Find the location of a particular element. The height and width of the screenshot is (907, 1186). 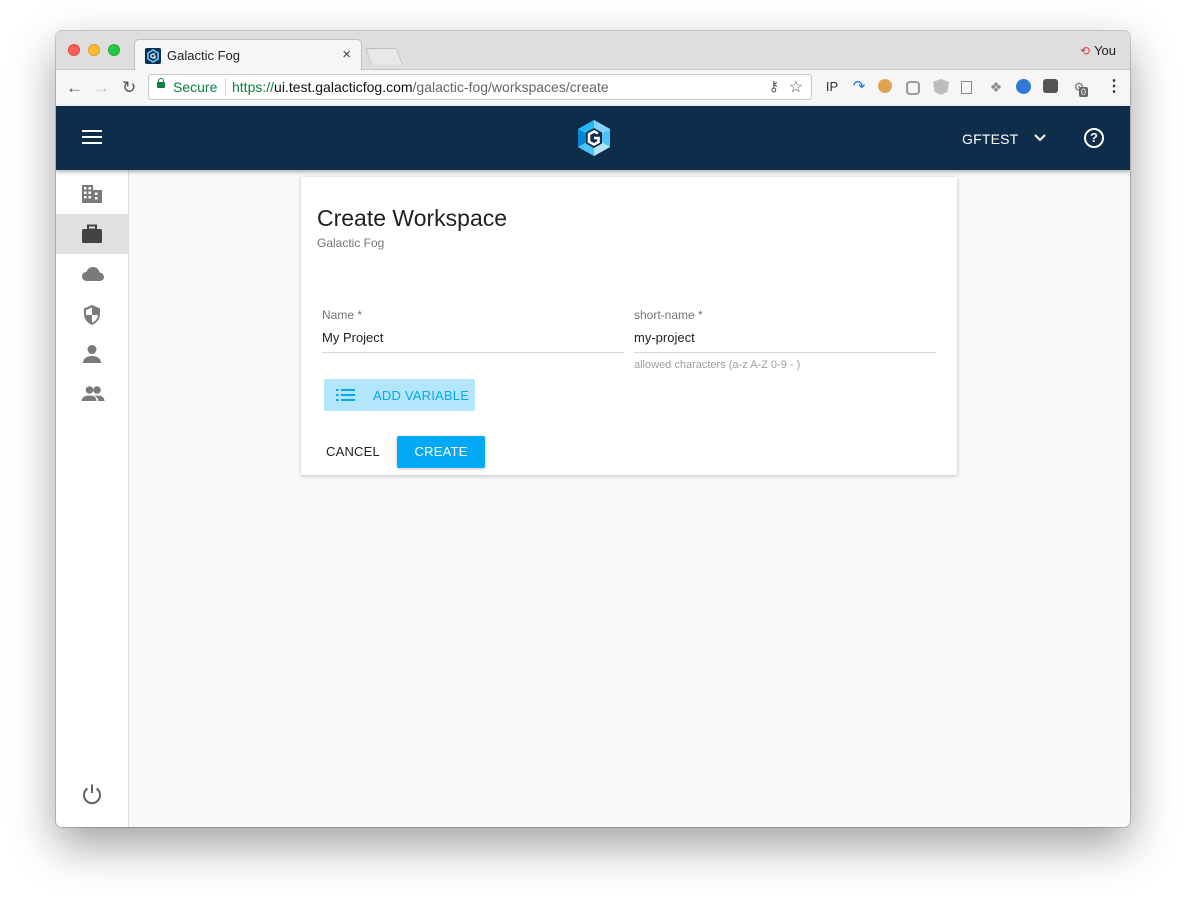

globe-icon is located at coordinates (1023, 86).